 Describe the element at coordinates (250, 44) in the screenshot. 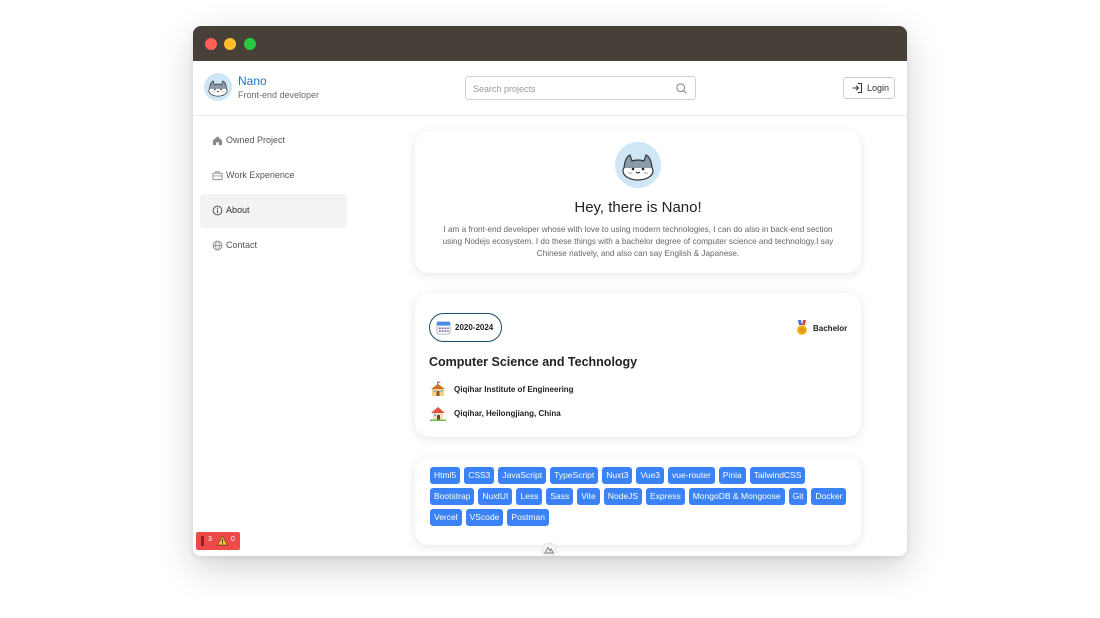

I see `maximize-window-button` at that location.